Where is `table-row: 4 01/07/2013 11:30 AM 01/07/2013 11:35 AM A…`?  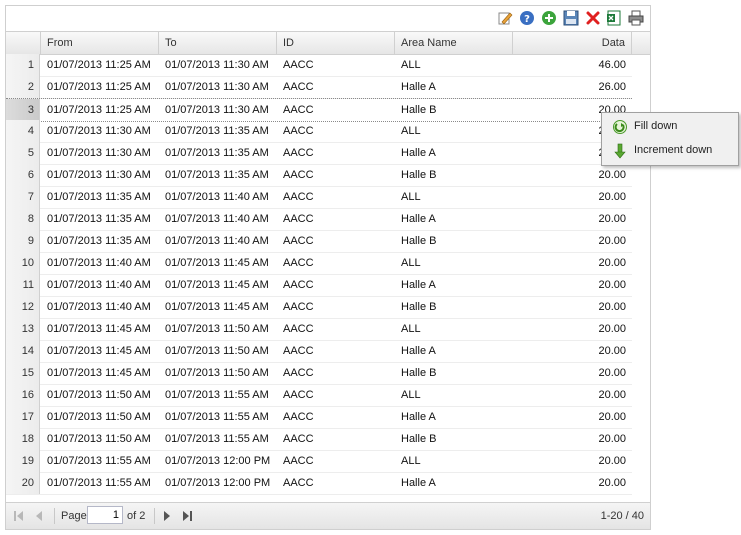 table-row: 4 01/07/2013 11:30 AM 01/07/2013 11:35 AM A… is located at coordinates (319, 131).